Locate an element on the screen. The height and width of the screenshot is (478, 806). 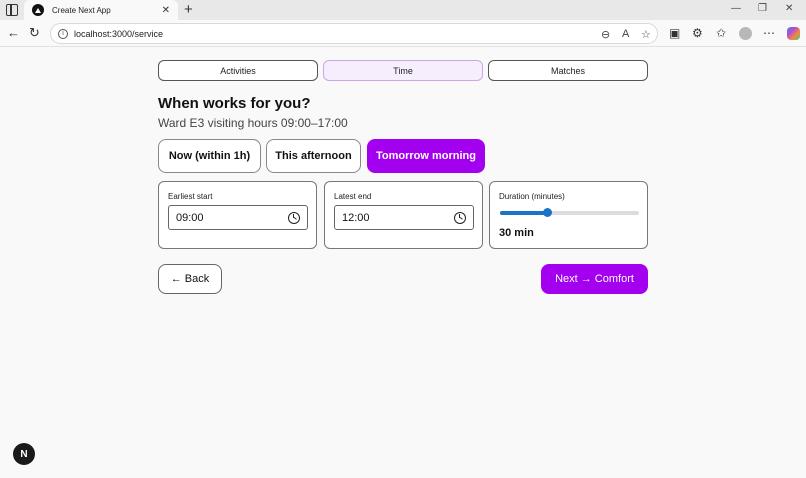
slider-thumb is located at coordinates (548, 212).